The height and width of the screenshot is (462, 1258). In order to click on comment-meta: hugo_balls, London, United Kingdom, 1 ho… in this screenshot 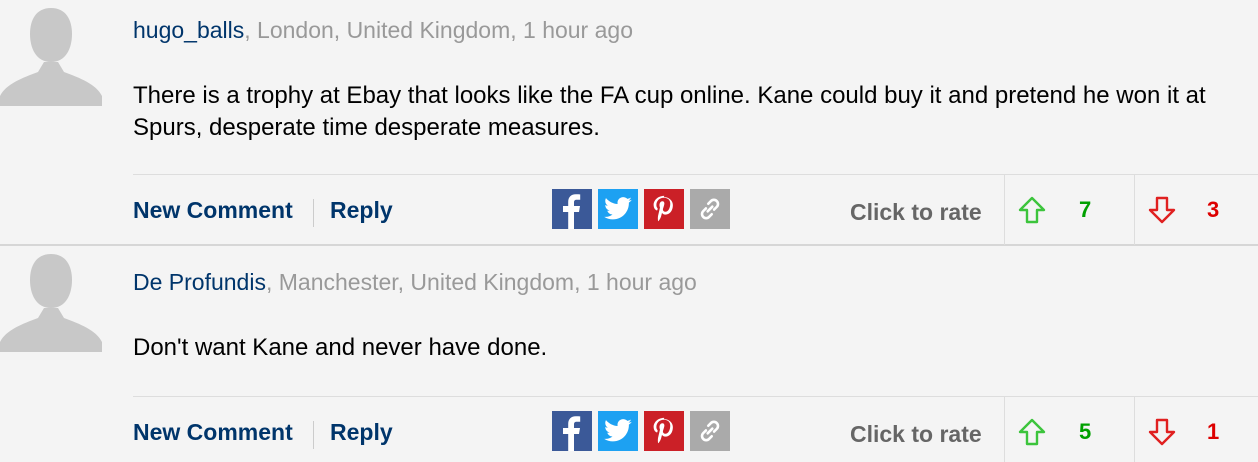, I will do `click(383, 30)`.